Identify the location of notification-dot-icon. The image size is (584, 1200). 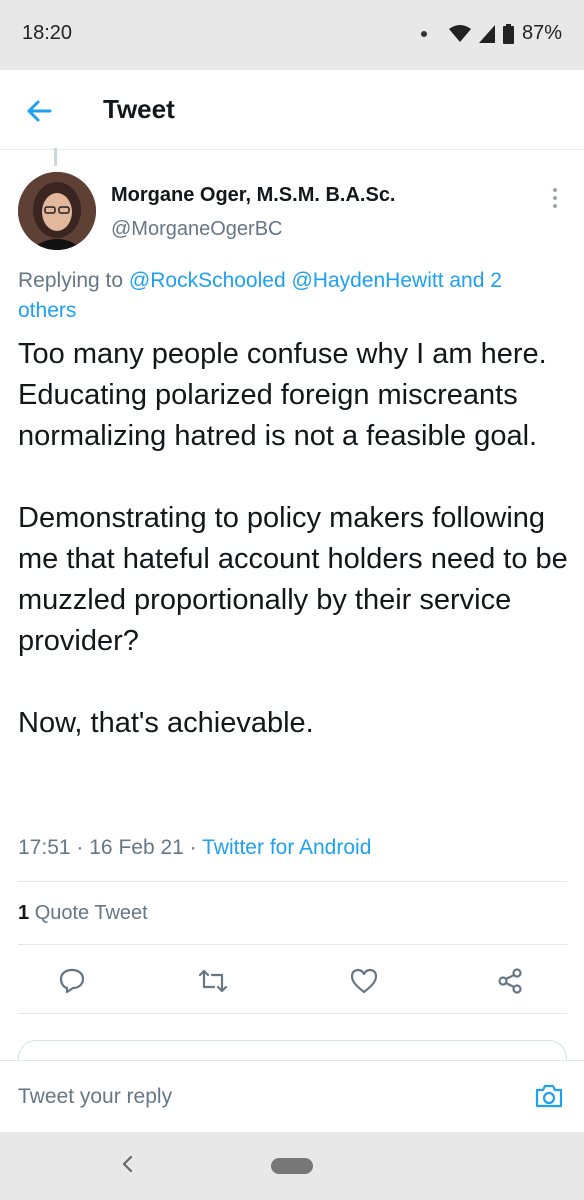
(423, 33).